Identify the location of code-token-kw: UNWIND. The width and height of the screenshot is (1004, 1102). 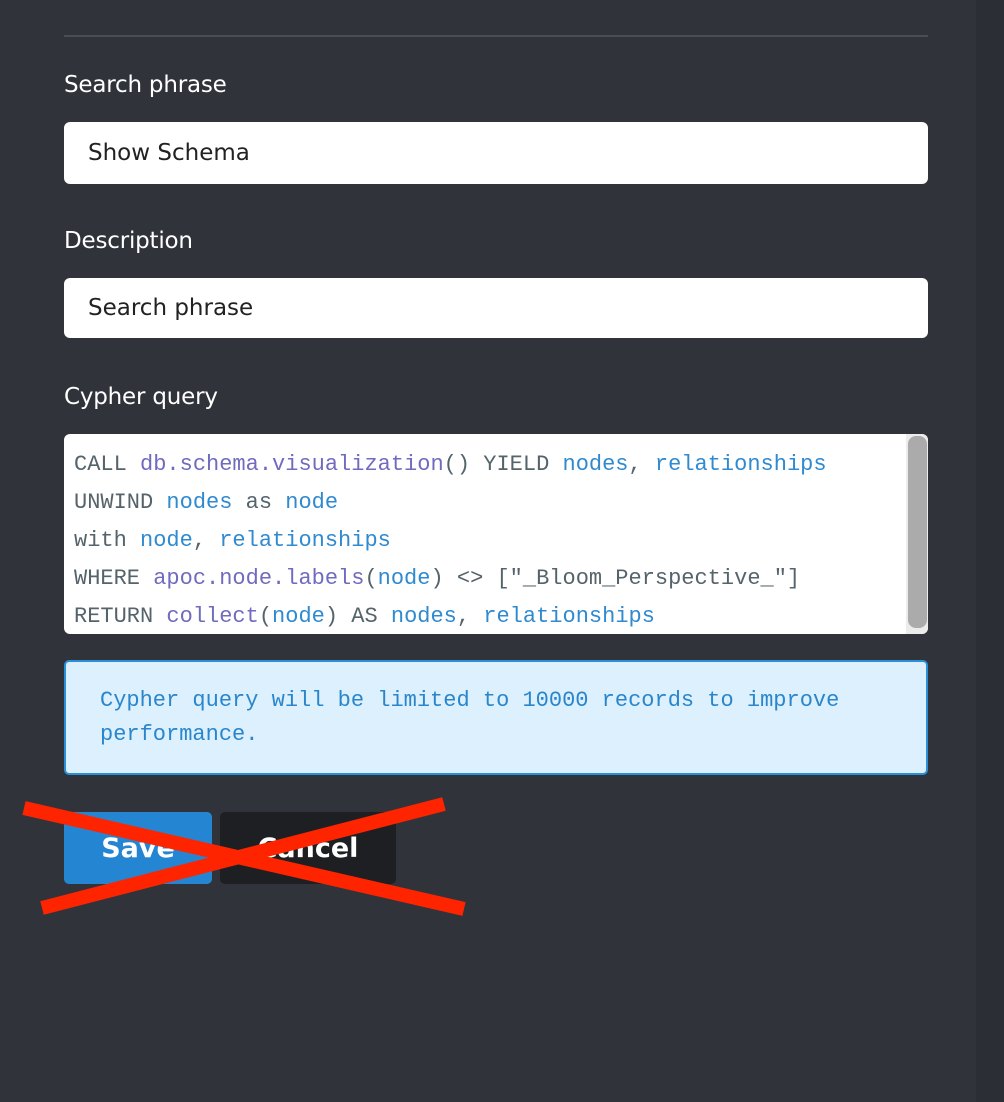
(120, 502).